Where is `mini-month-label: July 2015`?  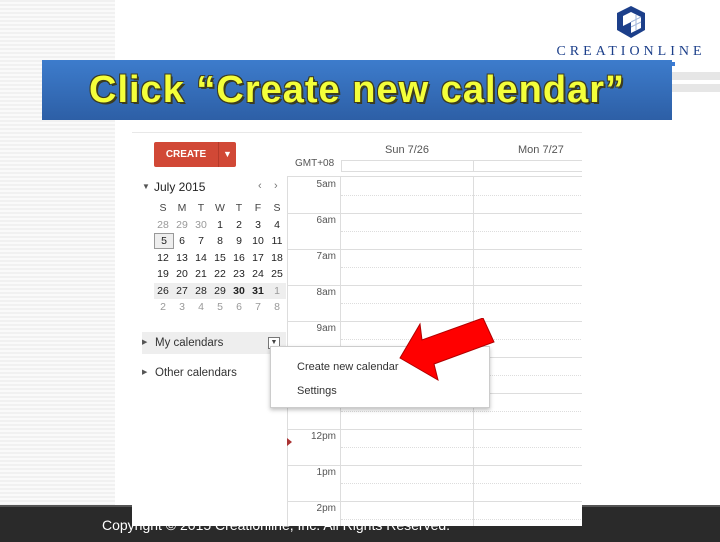 mini-month-label: July 2015 is located at coordinates (179, 187).